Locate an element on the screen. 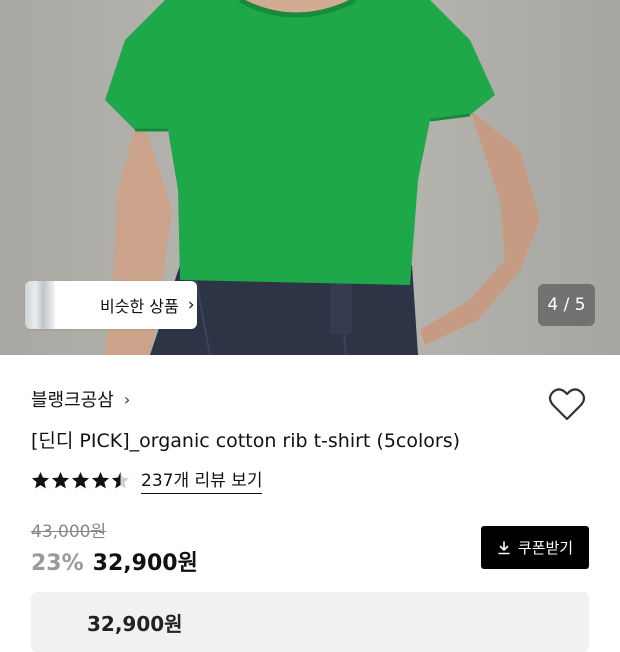 The width and height of the screenshot is (620, 652). similar-products-button: 비슷한 상품 › is located at coordinates (111, 305).